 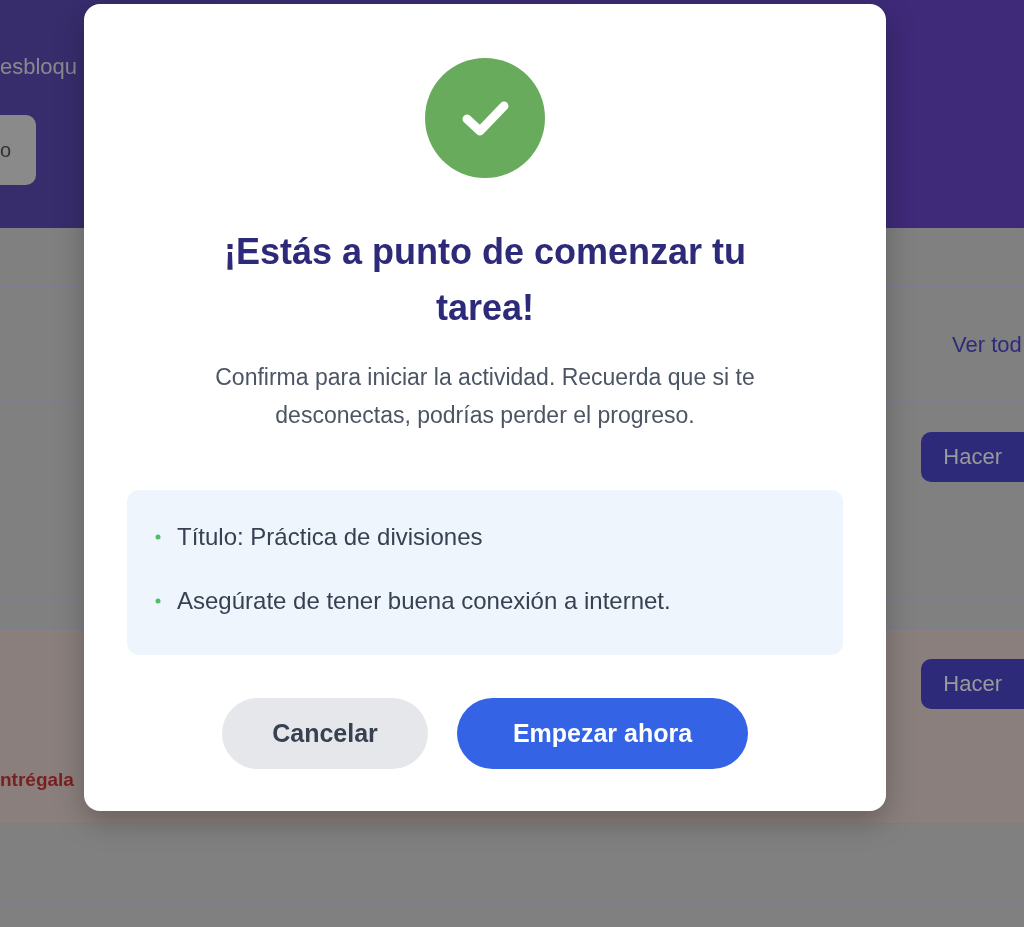 I want to click on detail-text: Asegúrate de tener buena conexión a internet., so click(x=424, y=601).